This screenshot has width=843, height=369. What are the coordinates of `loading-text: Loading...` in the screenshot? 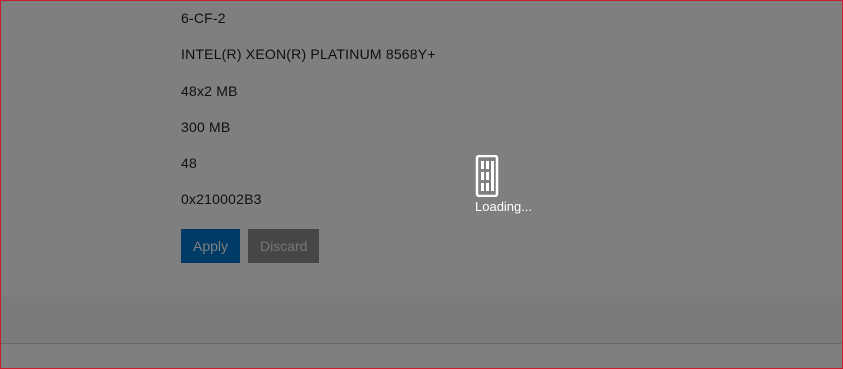 It's located at (504, 206).